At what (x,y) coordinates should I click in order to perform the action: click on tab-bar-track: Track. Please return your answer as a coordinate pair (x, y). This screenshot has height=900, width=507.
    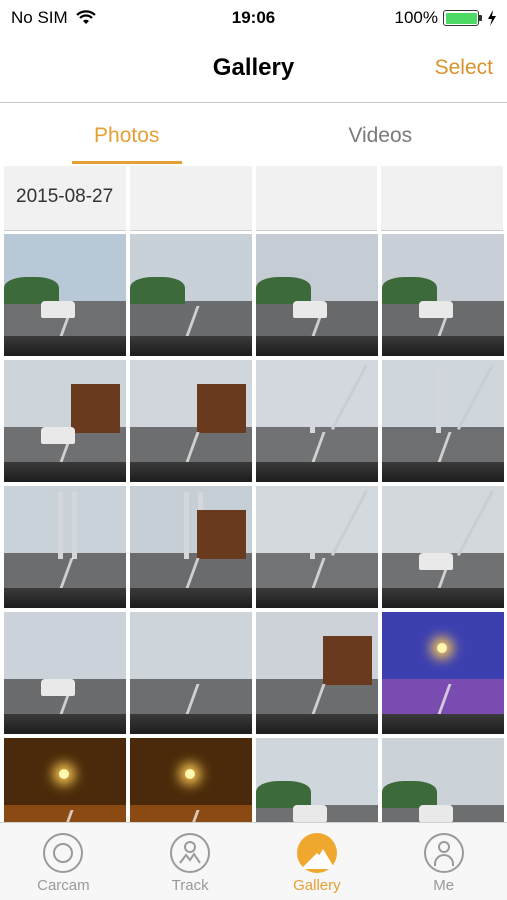
    Looking at the image, I should click on (190, 861).